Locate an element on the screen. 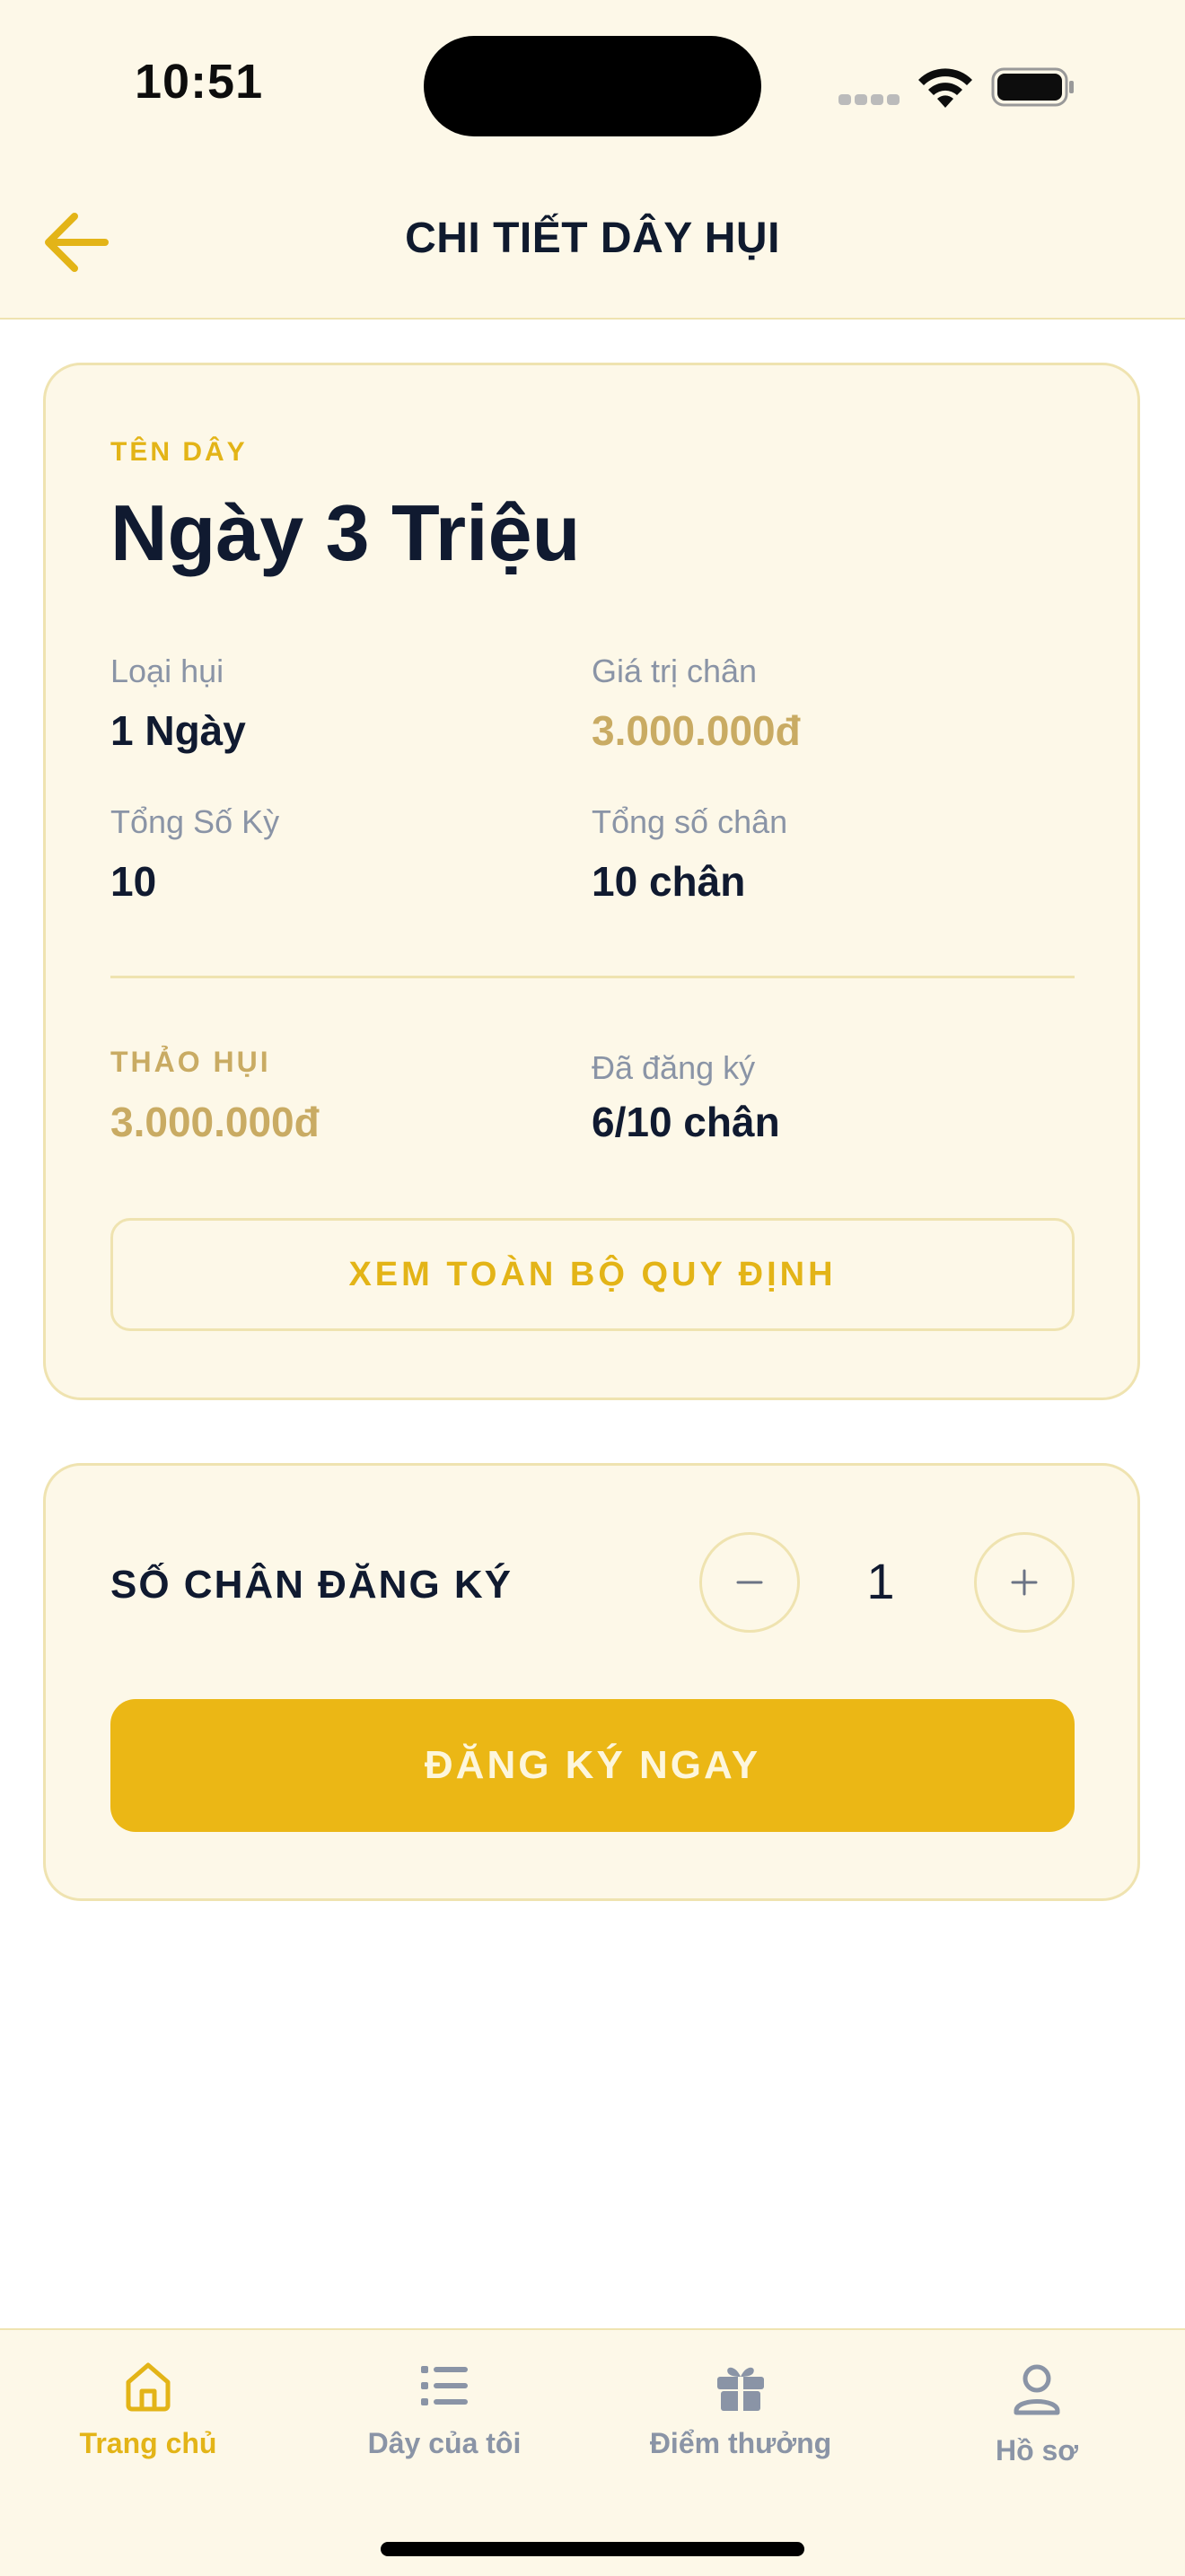 Image resolution: width=1185 pixels, height=2576 pixels. nav-label-my-groups: Dây của tôi is located at coordinates (444, 2443).